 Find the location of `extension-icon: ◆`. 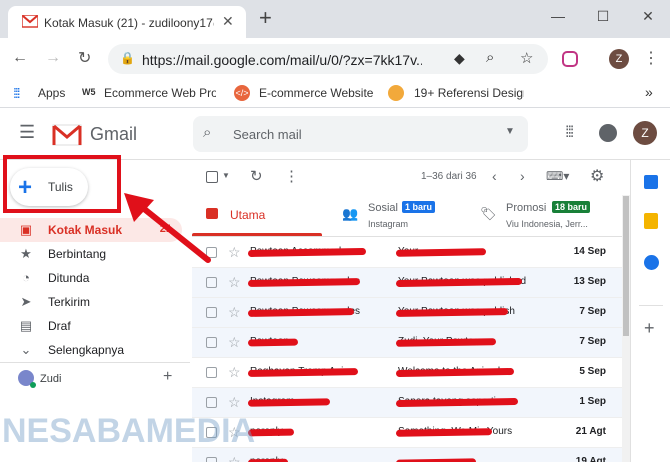

extension-icon: ◆ is located at coordinates (459, 58).